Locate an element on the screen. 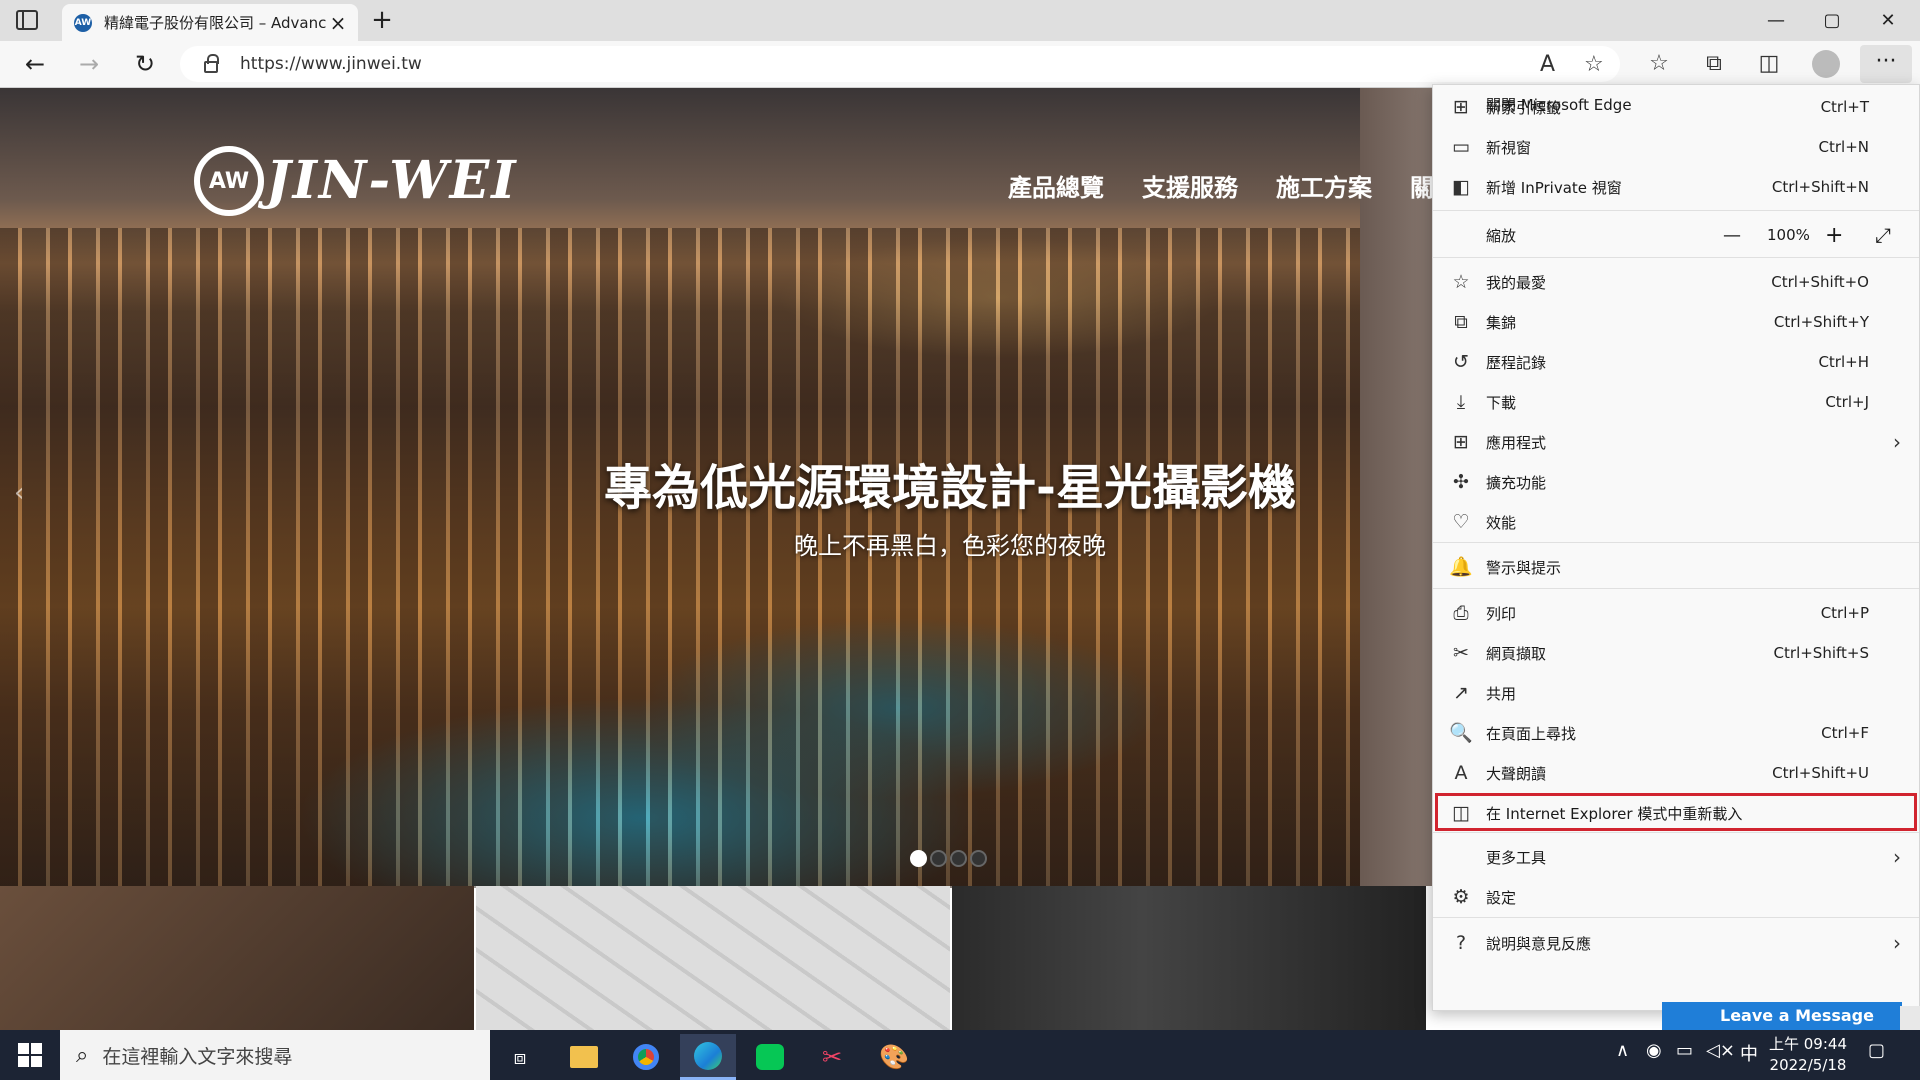 The image size is (1920, 1080). clock: 上午 09:44 2022/5/18 is located at coordinates (1808, 1055).